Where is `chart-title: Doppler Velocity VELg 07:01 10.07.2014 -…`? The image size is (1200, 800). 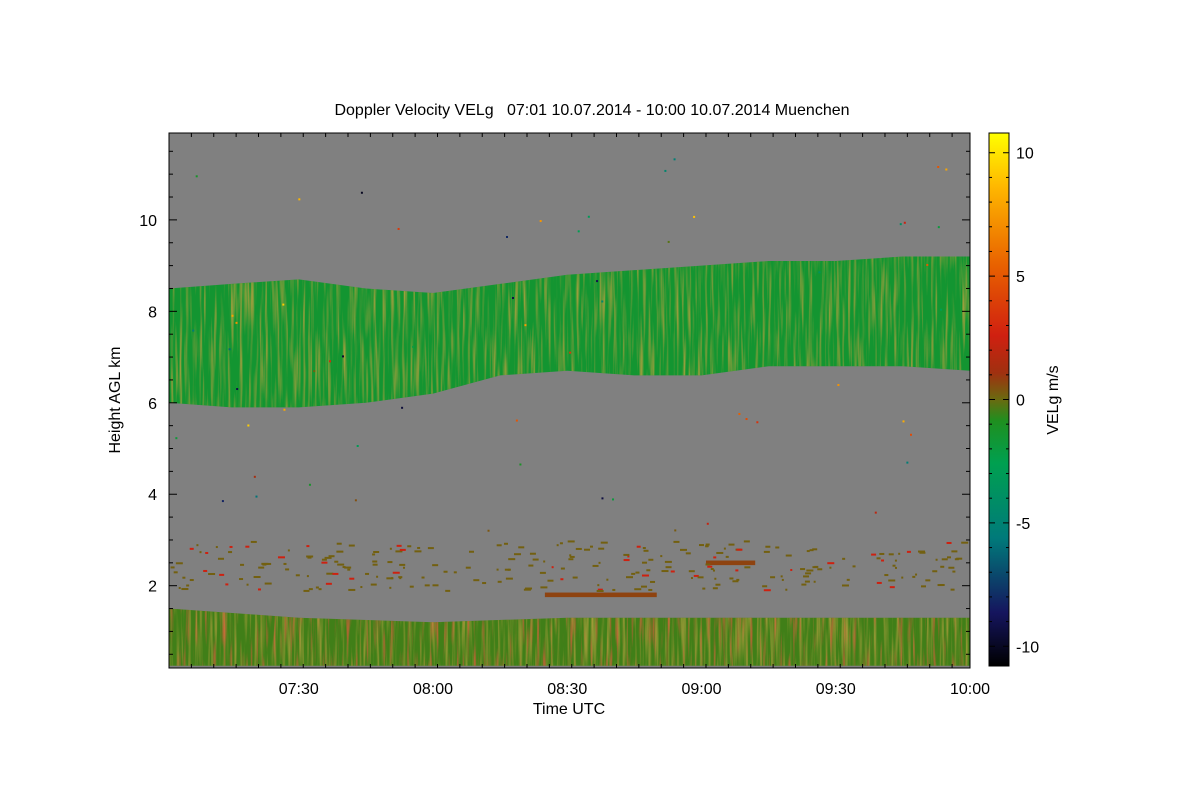
chart-title: Doppler Velocity VELg 07:01 10.07.2014 -… is located at coordinates (591, 110).